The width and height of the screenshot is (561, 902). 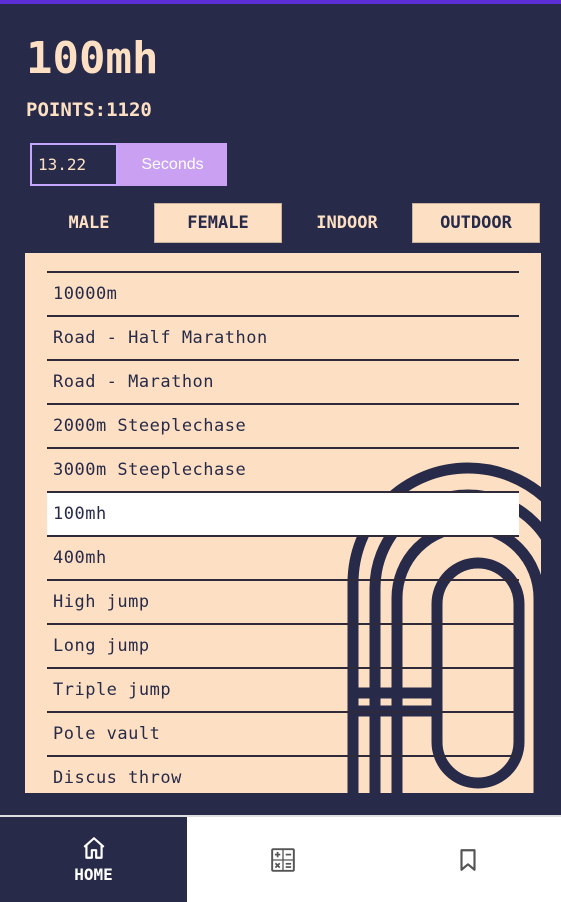 I want to click on nav-home-label: HOME, so click(x=93, y=874).